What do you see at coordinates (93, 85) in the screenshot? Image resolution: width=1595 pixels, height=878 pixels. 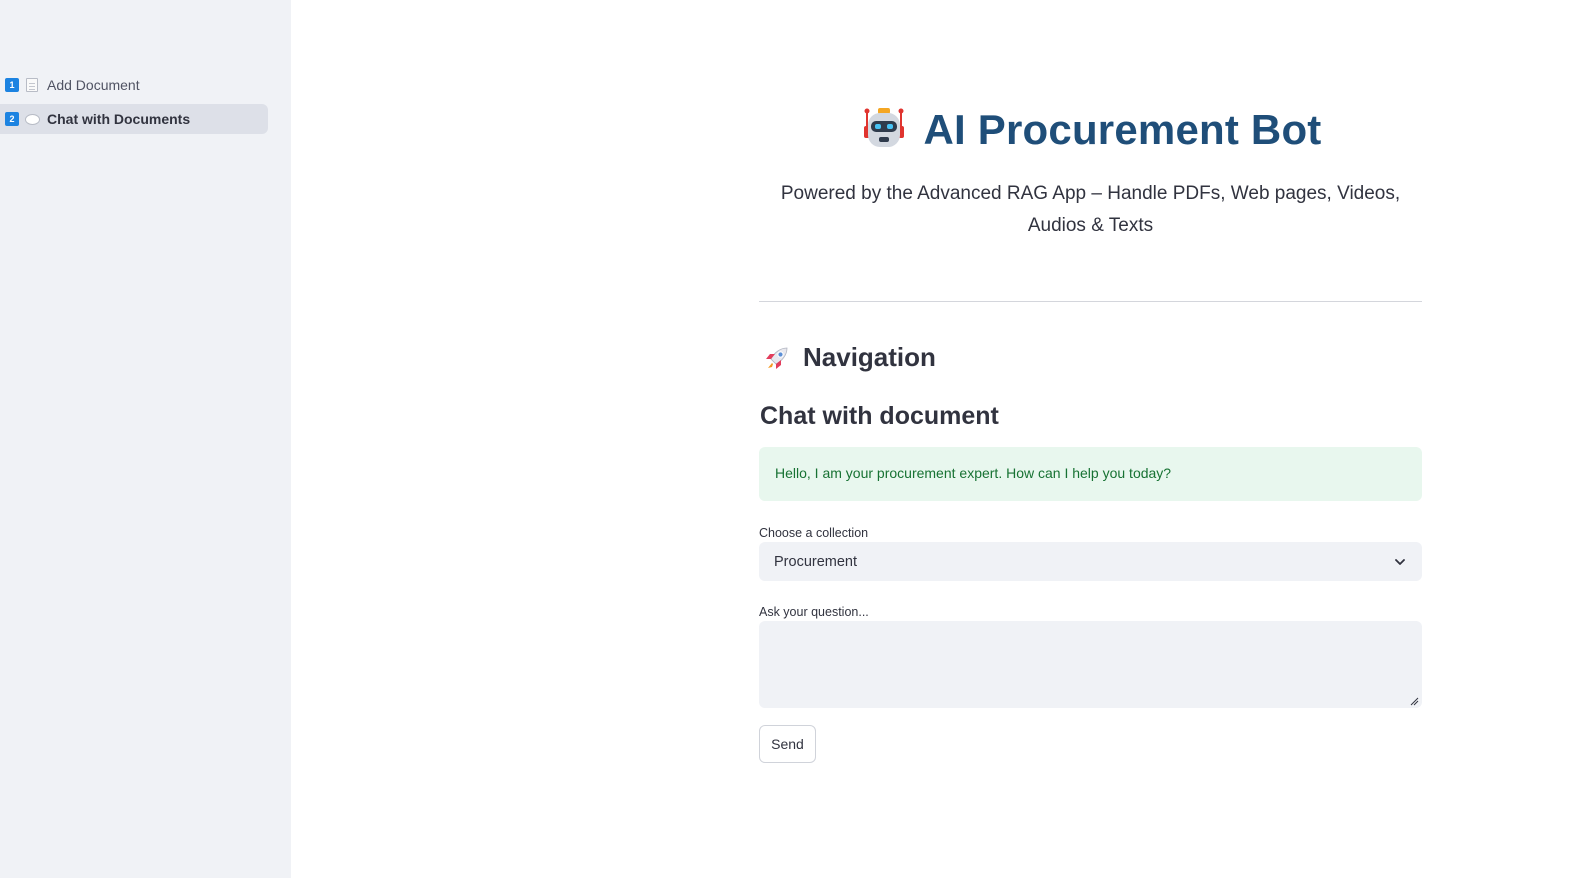 I see `sidebar-item-label: Add Document` at bounding box center [93, 85].